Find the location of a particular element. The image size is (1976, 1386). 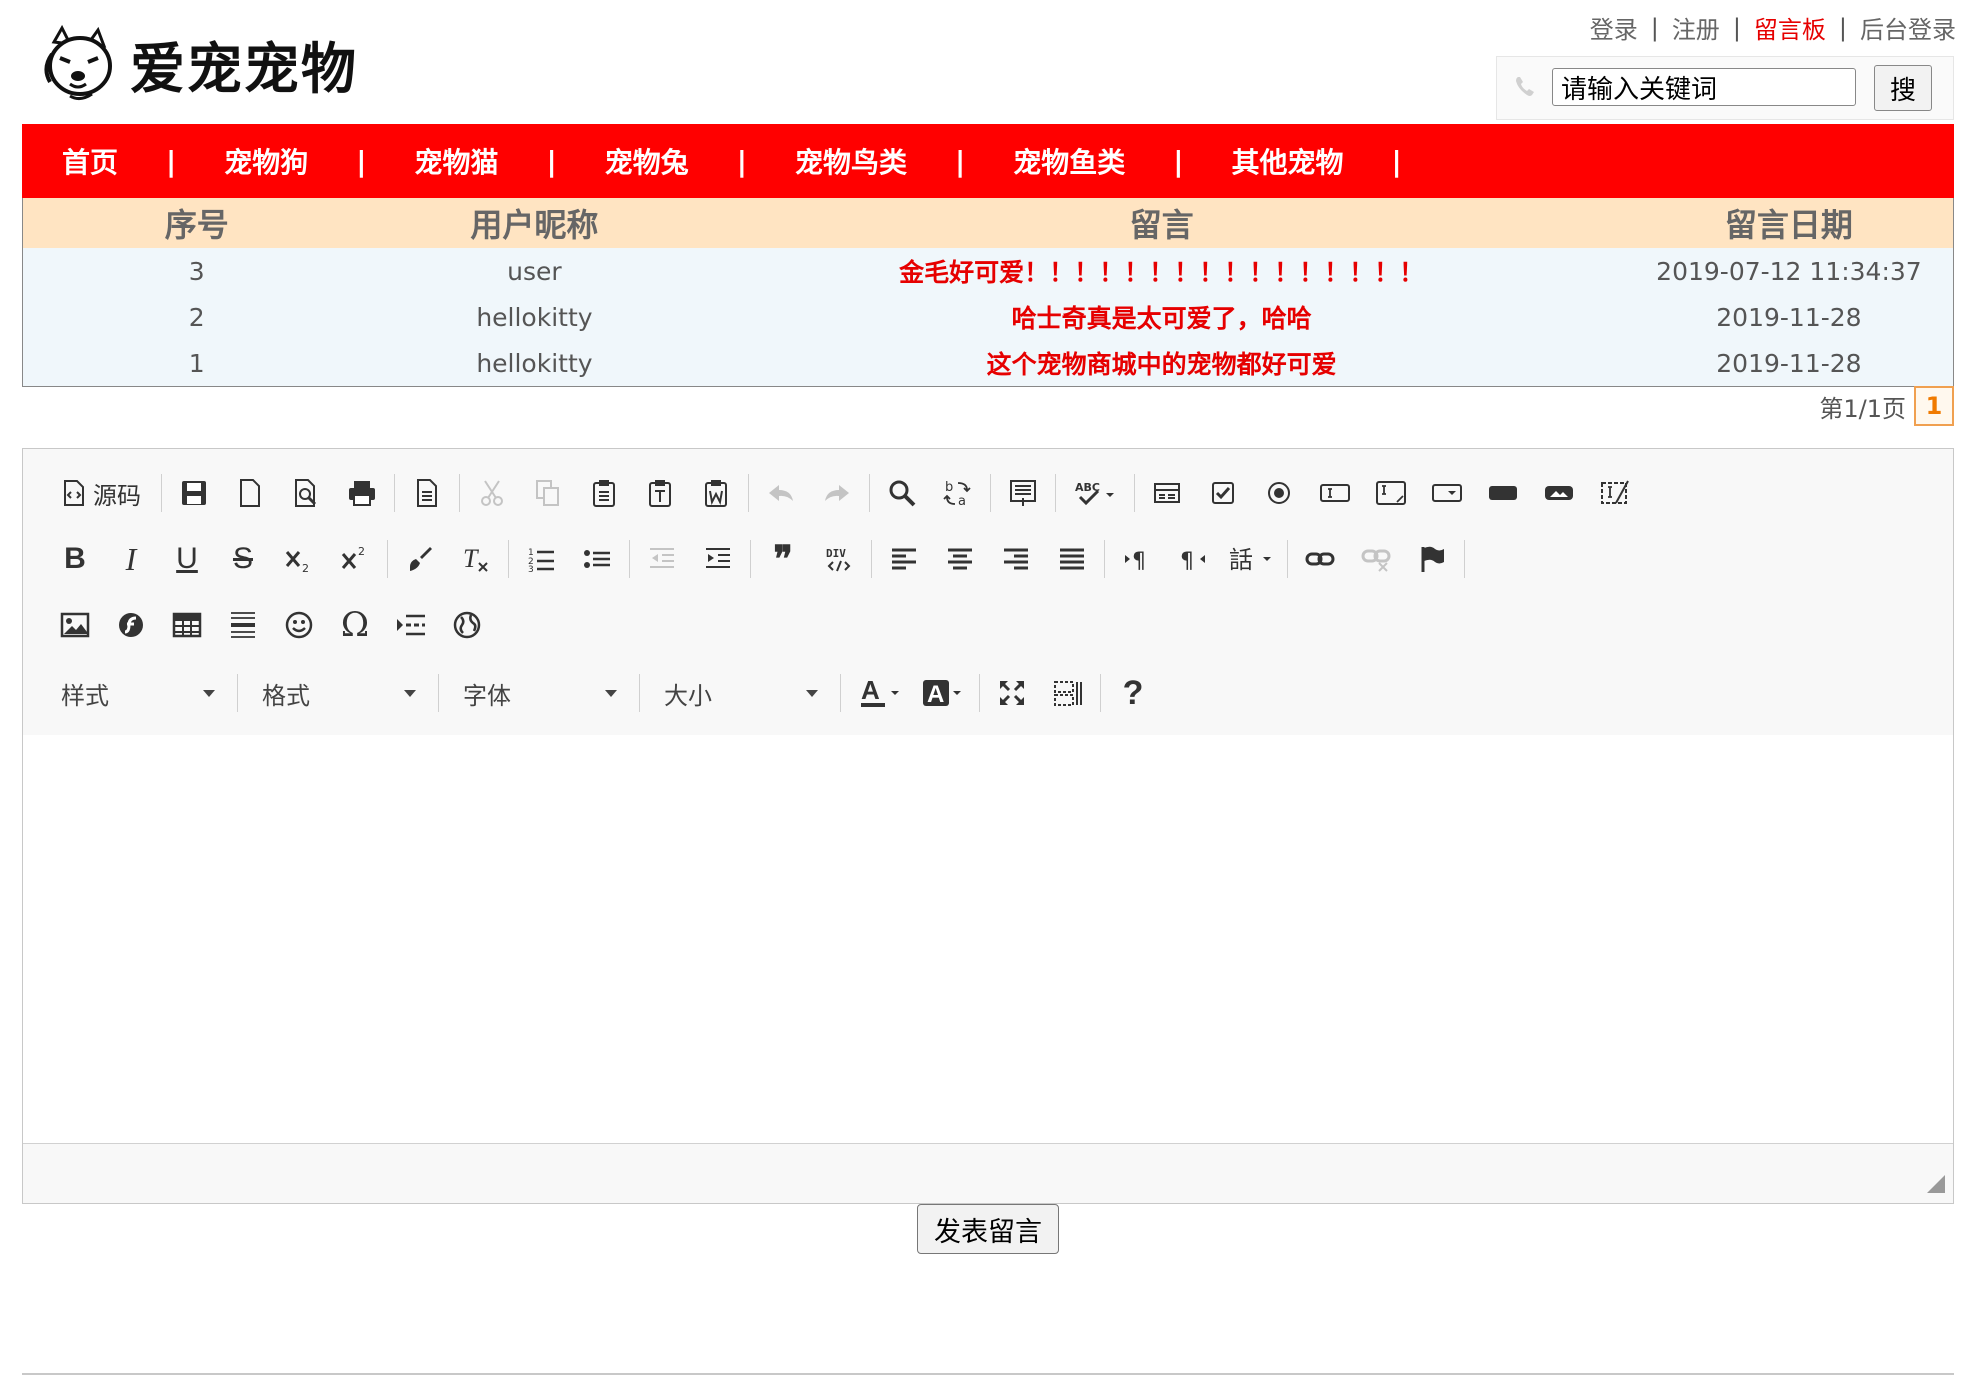

button-field-button is located at coordinates (1503, 493).